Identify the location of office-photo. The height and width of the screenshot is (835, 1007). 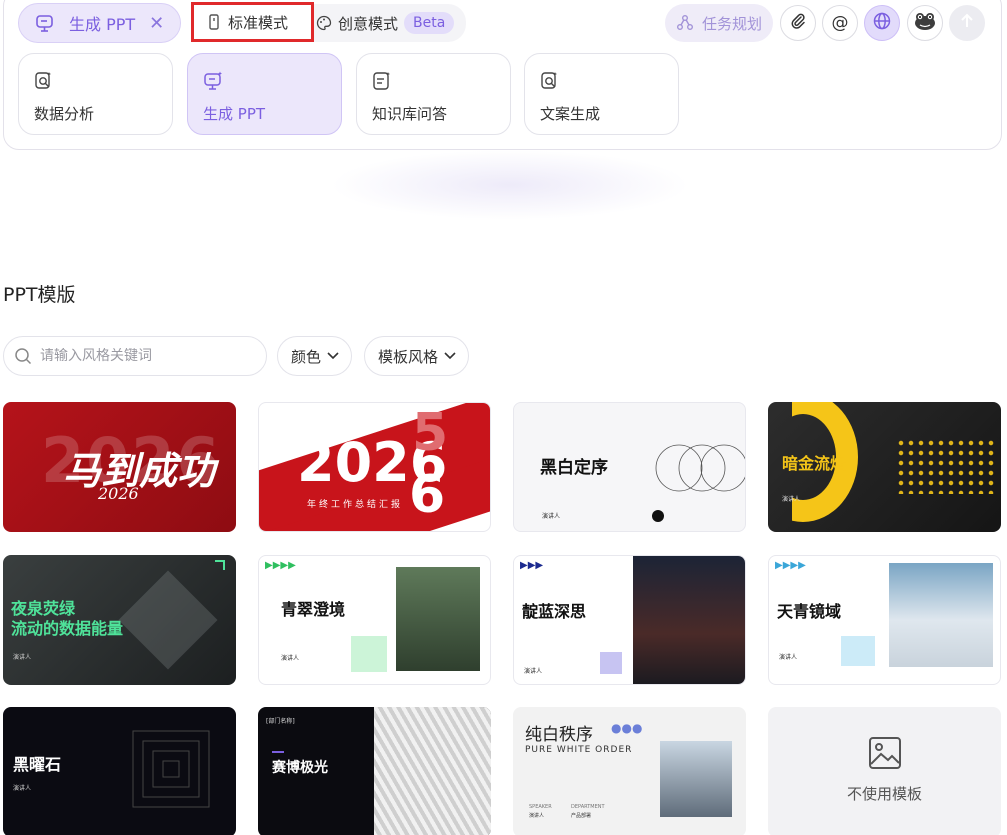
(696, 779).